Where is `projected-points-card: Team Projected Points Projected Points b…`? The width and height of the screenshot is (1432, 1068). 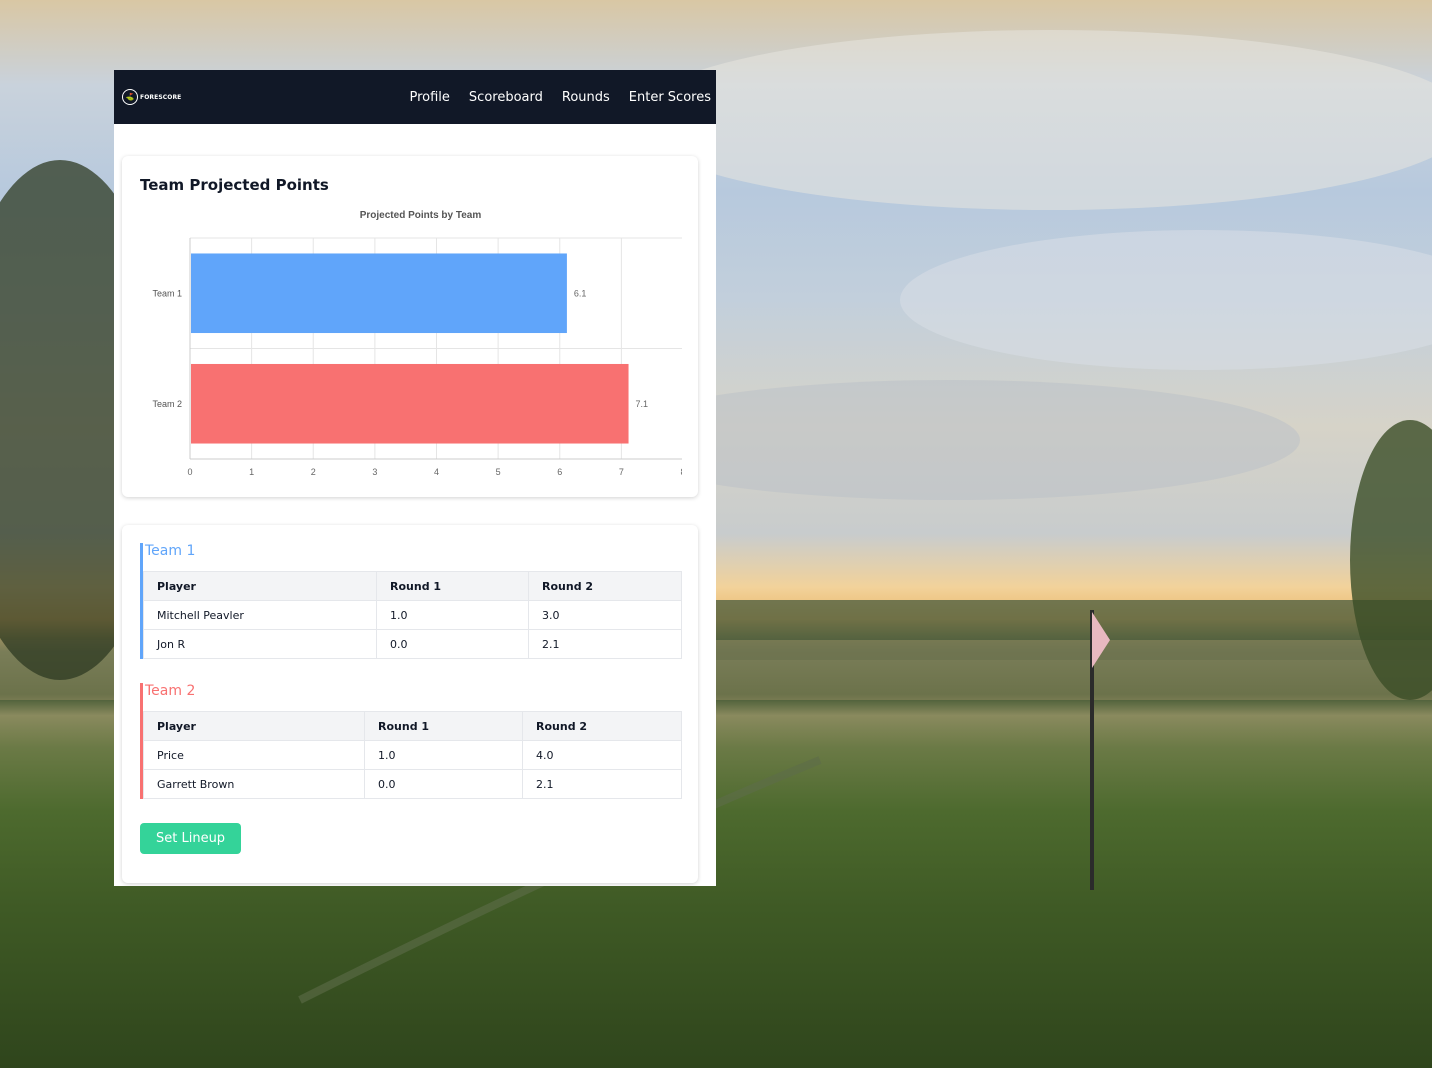 projected-points-card: Team Projected Points Projected Points b… is located at coordinates (410, 326).